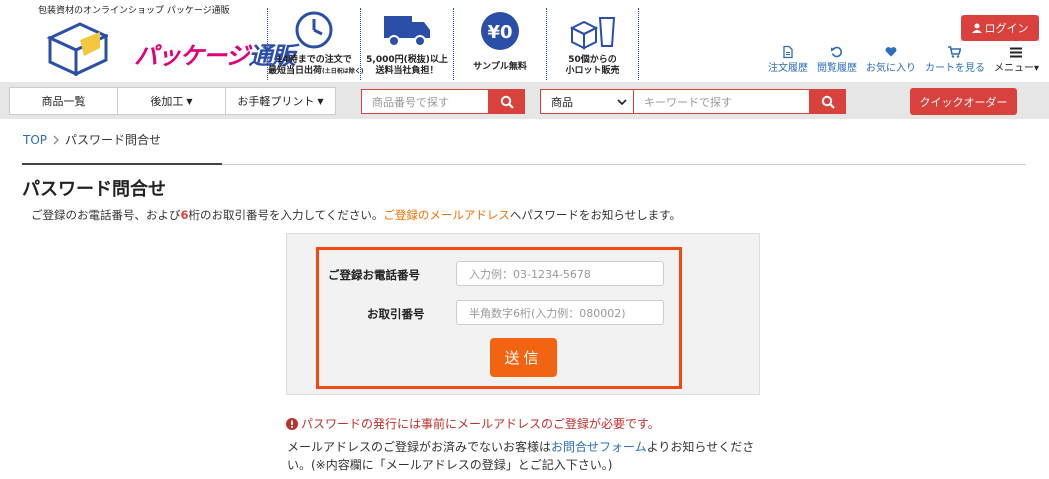 The width and height of the screenshot is (1049, 479). I want to click on view-history-label: 閲覧履歴, so click(836, 68).